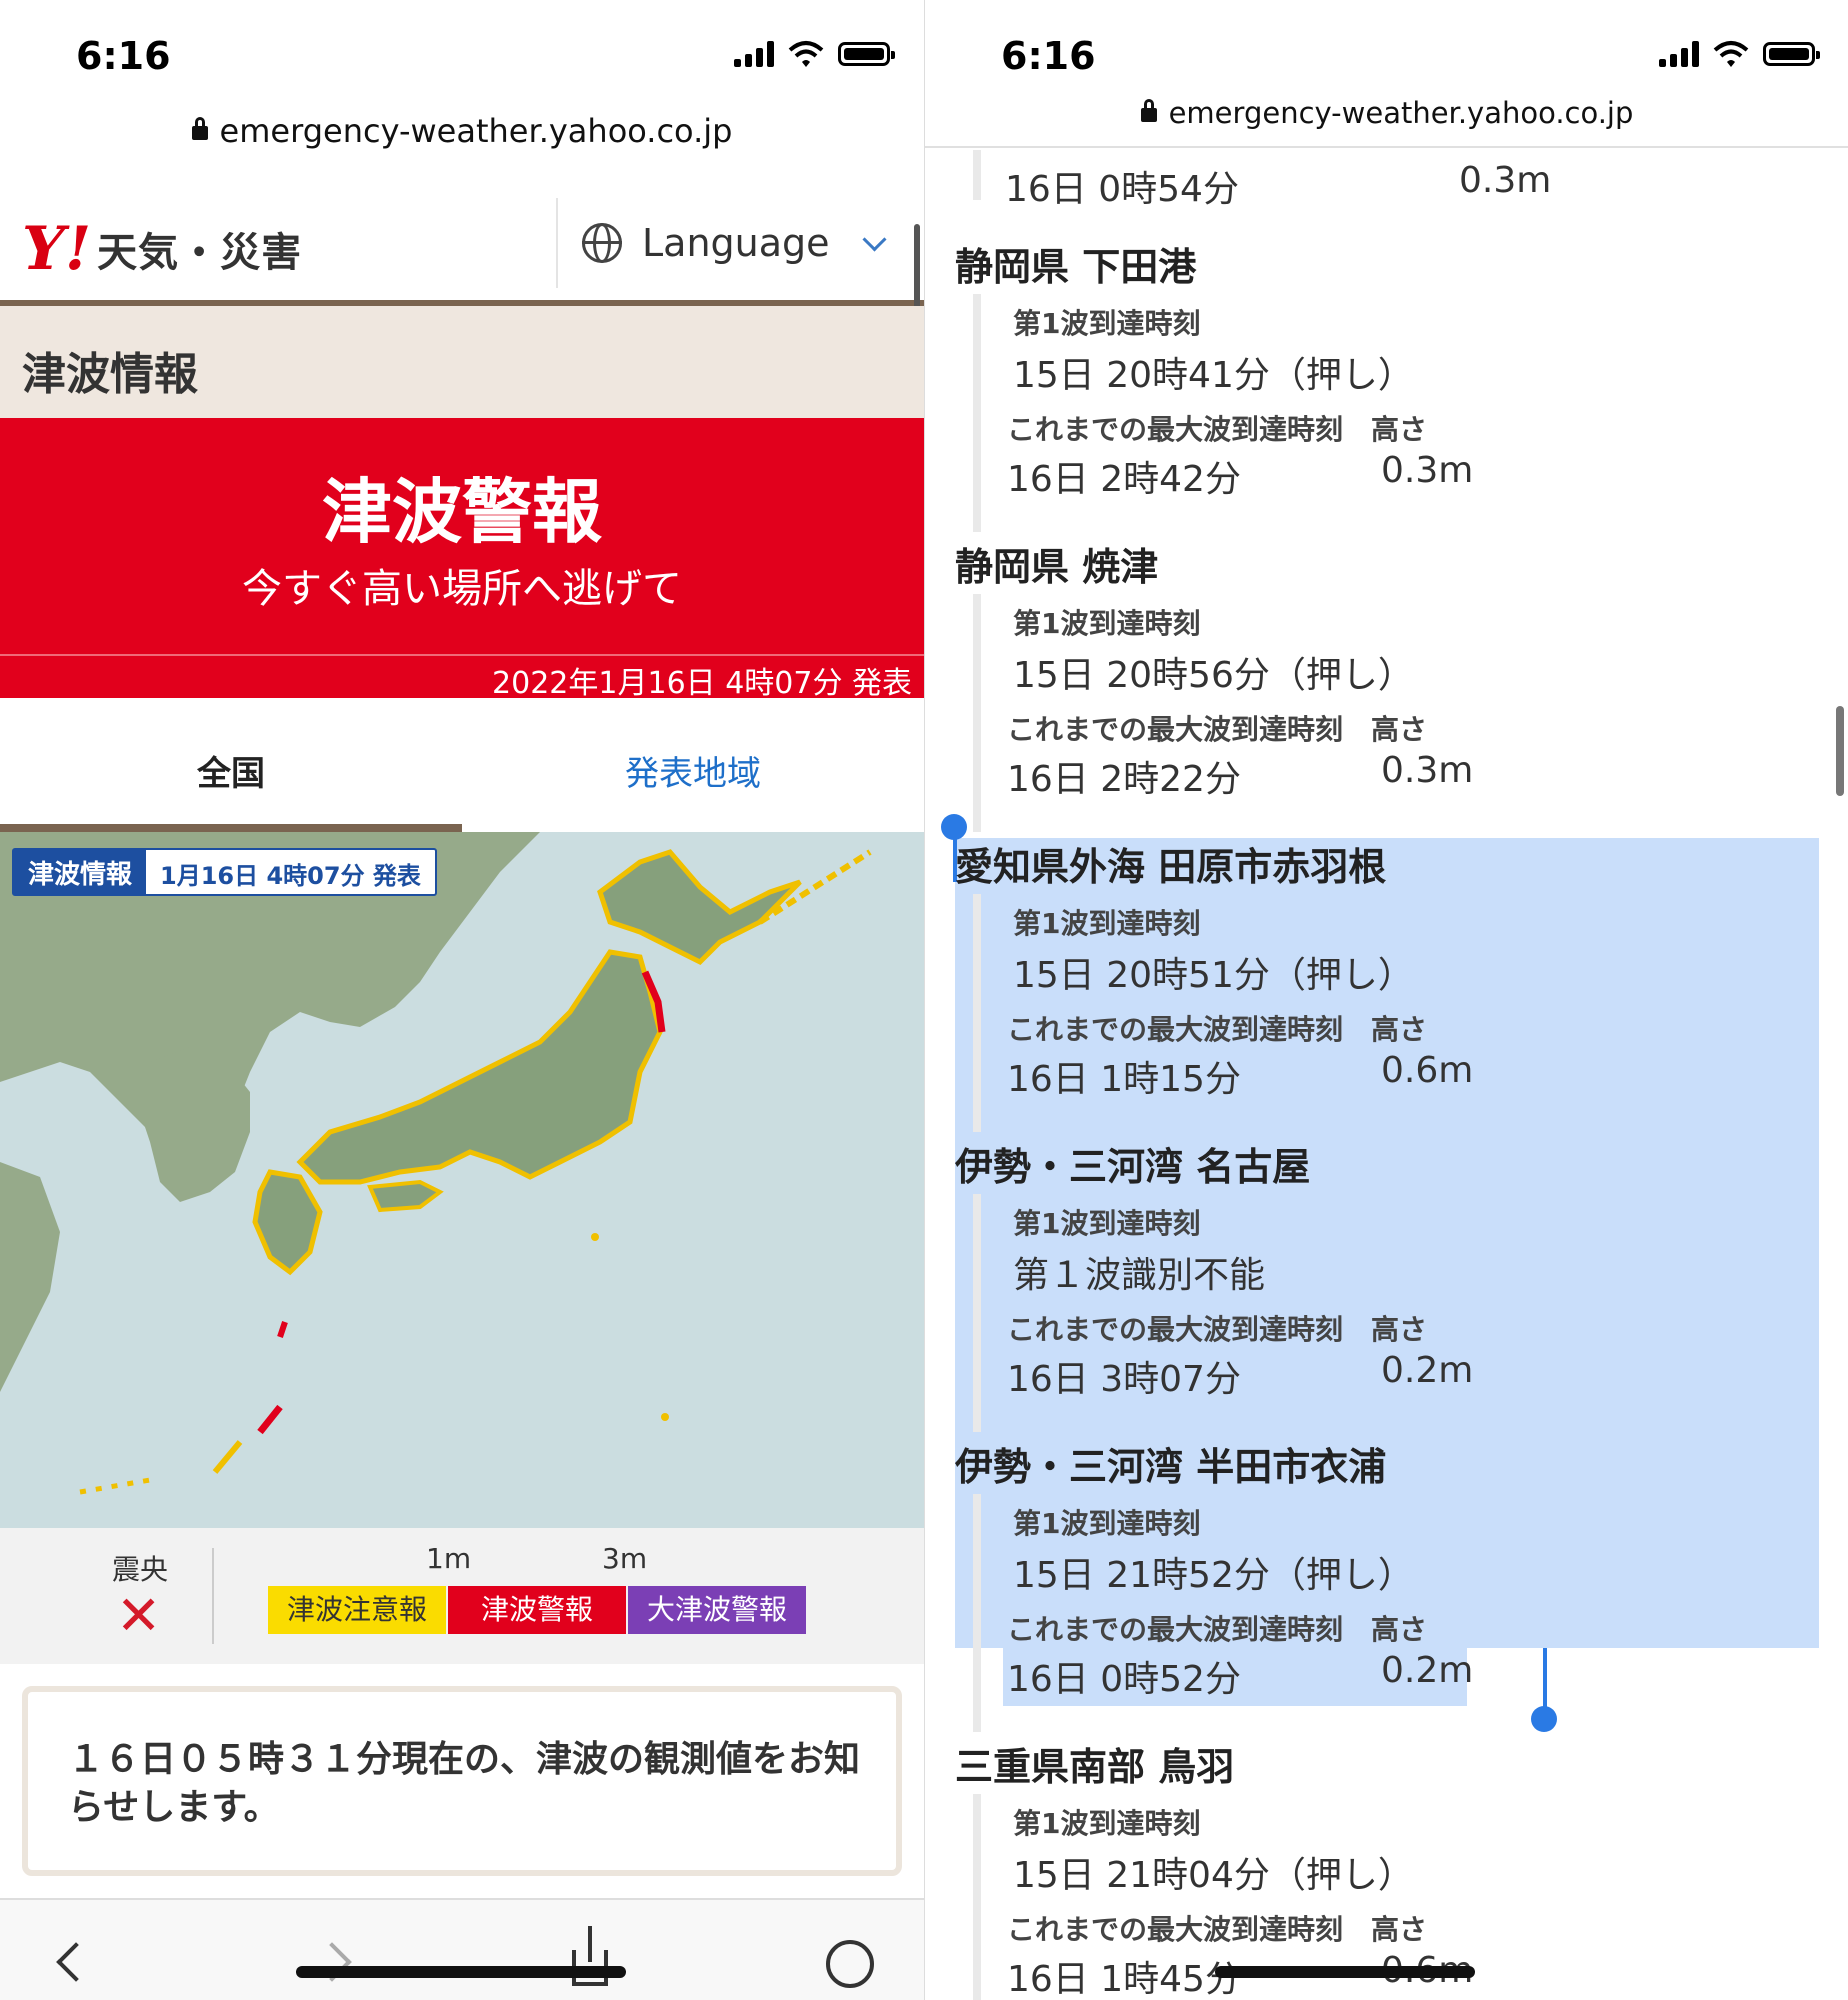 Image resolution: width=1848 pixels, height=2000 pixels. What do you see at coordinates (850, 1964) in the screenshot?
I see `compass-icon` at bounding box center [850, 1964].